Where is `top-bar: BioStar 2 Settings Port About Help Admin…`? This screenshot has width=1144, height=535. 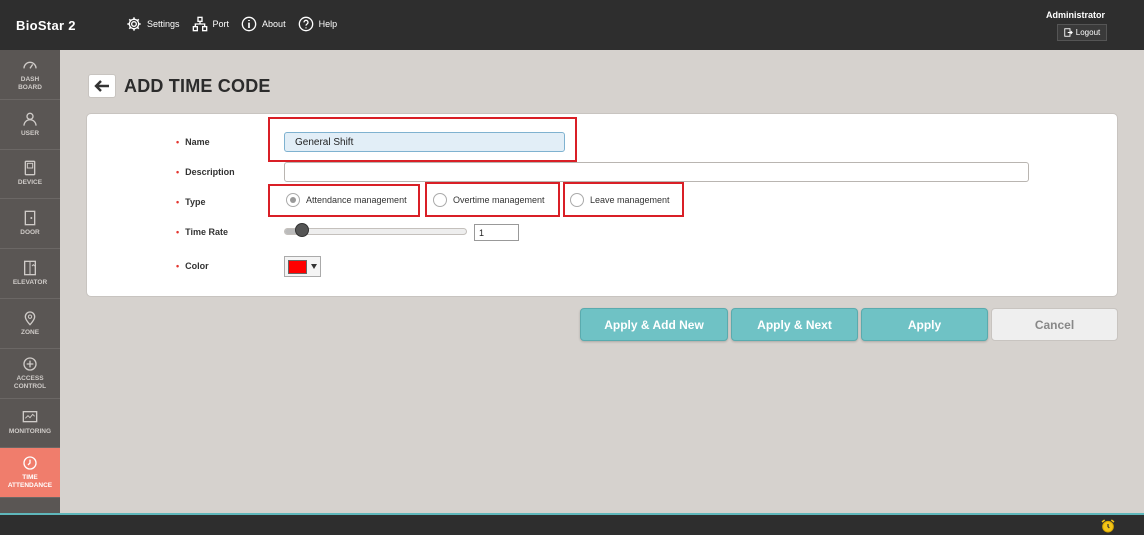 top-bar: BioStar 2 Settings Port About Help Admin… is located at coordinates (572, 25).